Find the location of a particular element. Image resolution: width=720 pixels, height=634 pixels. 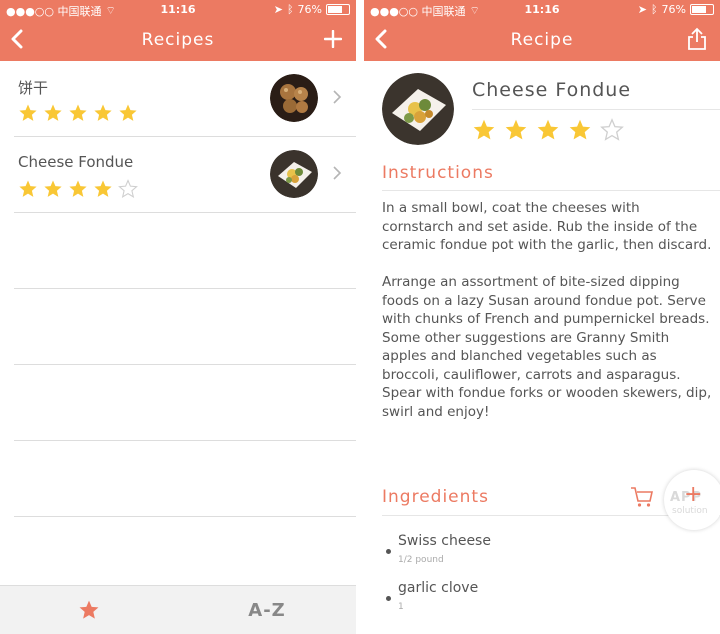

share-button is located at coordinates (697, 39).